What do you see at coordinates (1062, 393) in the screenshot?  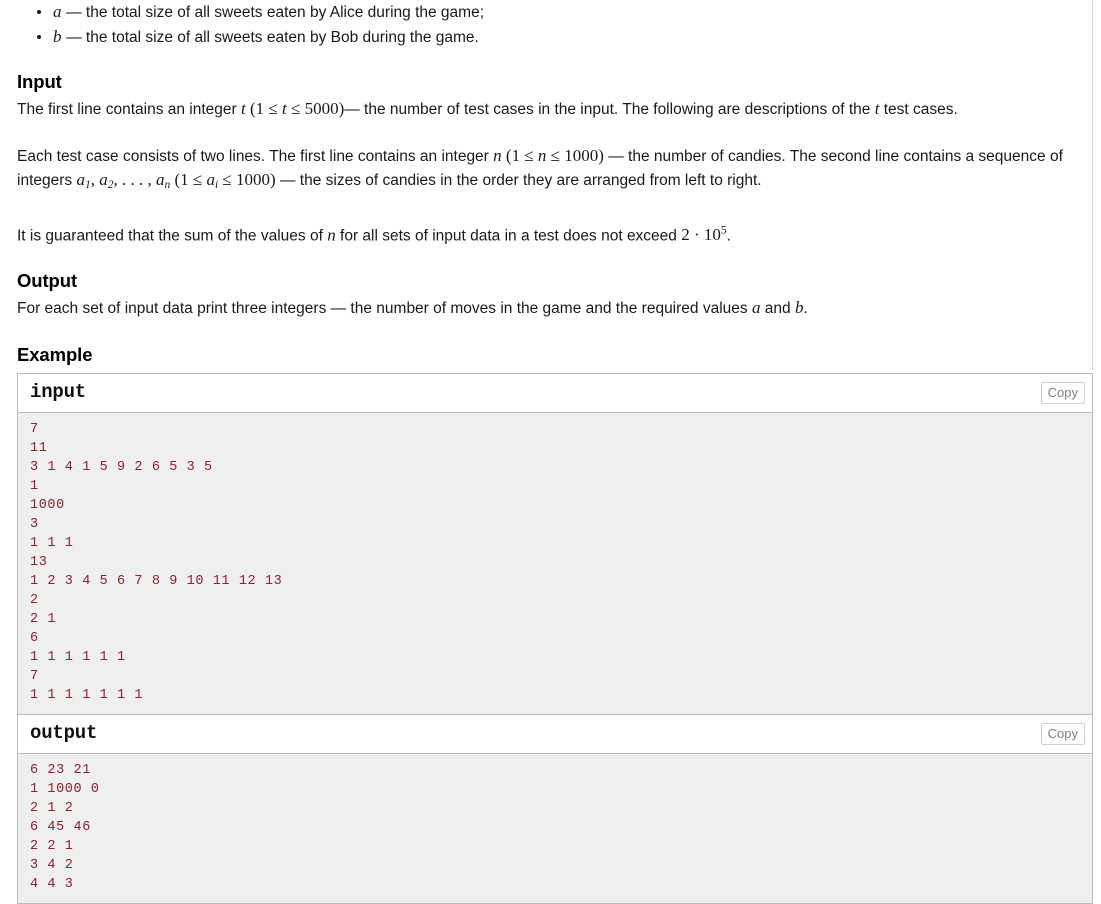 I see `copy-input-button: Copy` at bounding box center [1062, 393].